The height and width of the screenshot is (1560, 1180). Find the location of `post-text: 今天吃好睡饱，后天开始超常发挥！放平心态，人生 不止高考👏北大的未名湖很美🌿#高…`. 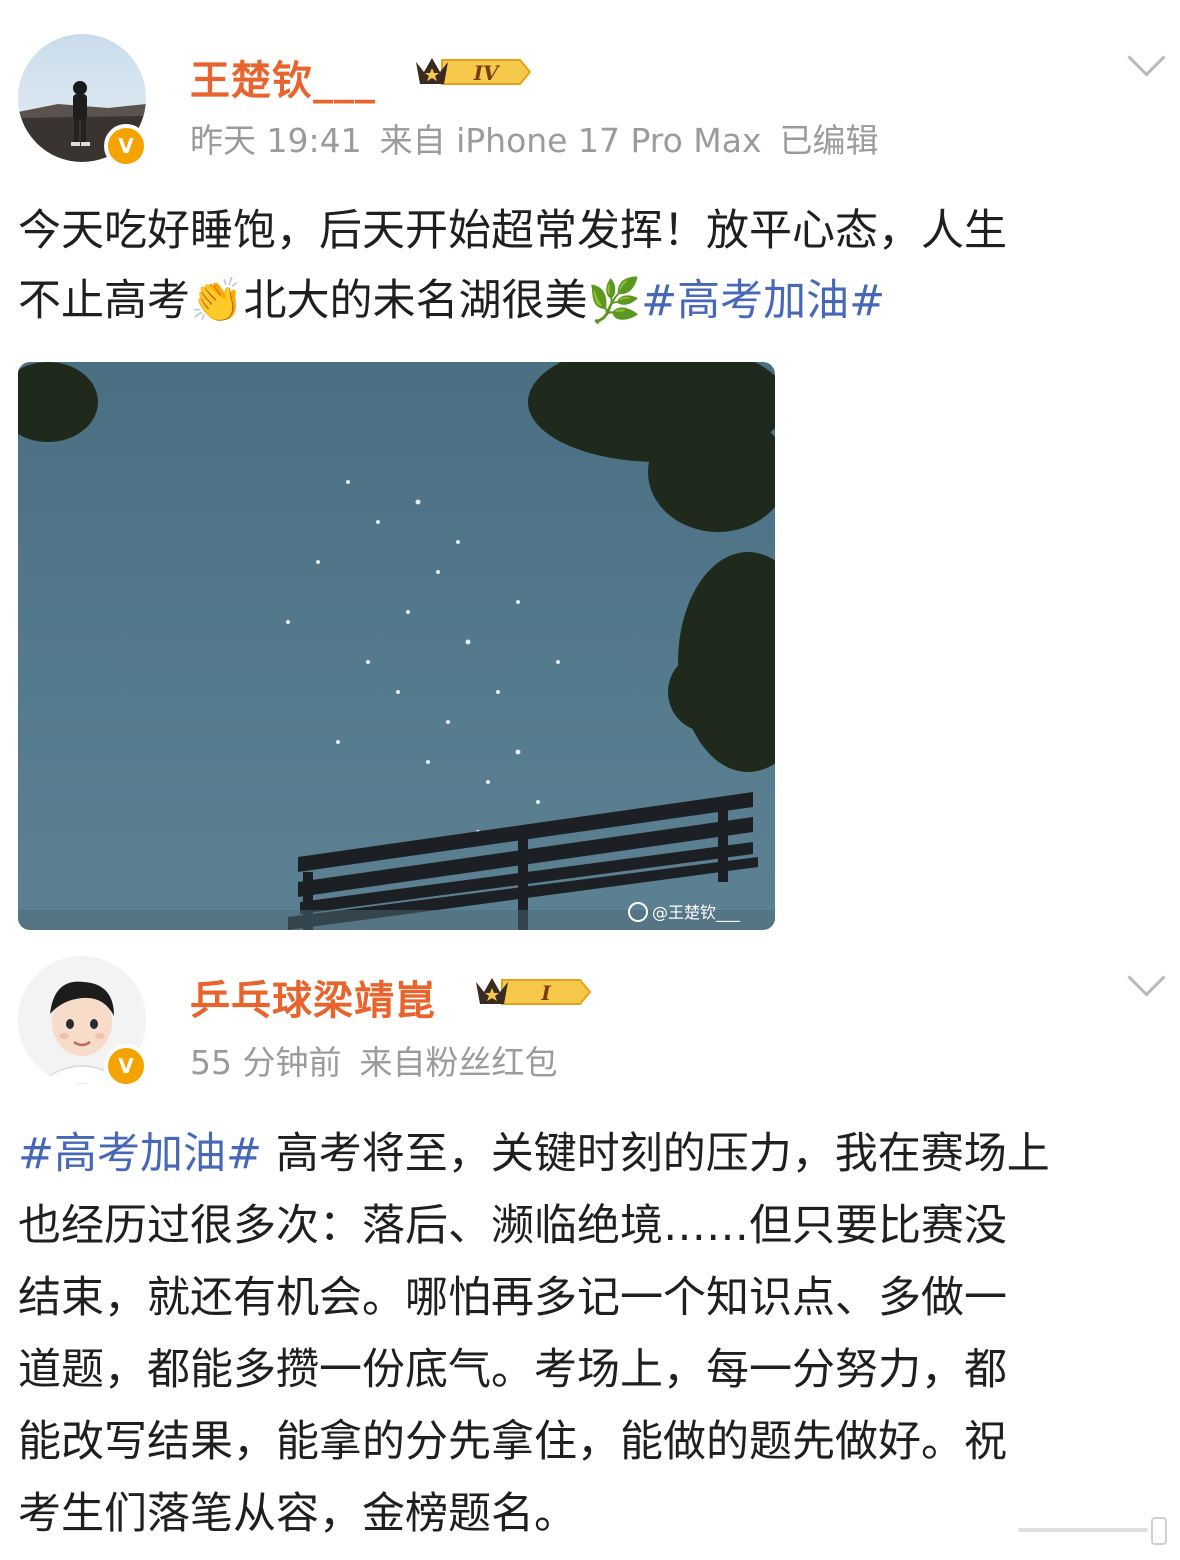

post-text: 今天吃好睡饱，后天开始超常发挥！放平心态，人生 不止高考👏北大的未名湖很美🌿#高… is located at coordinates (593, 266).